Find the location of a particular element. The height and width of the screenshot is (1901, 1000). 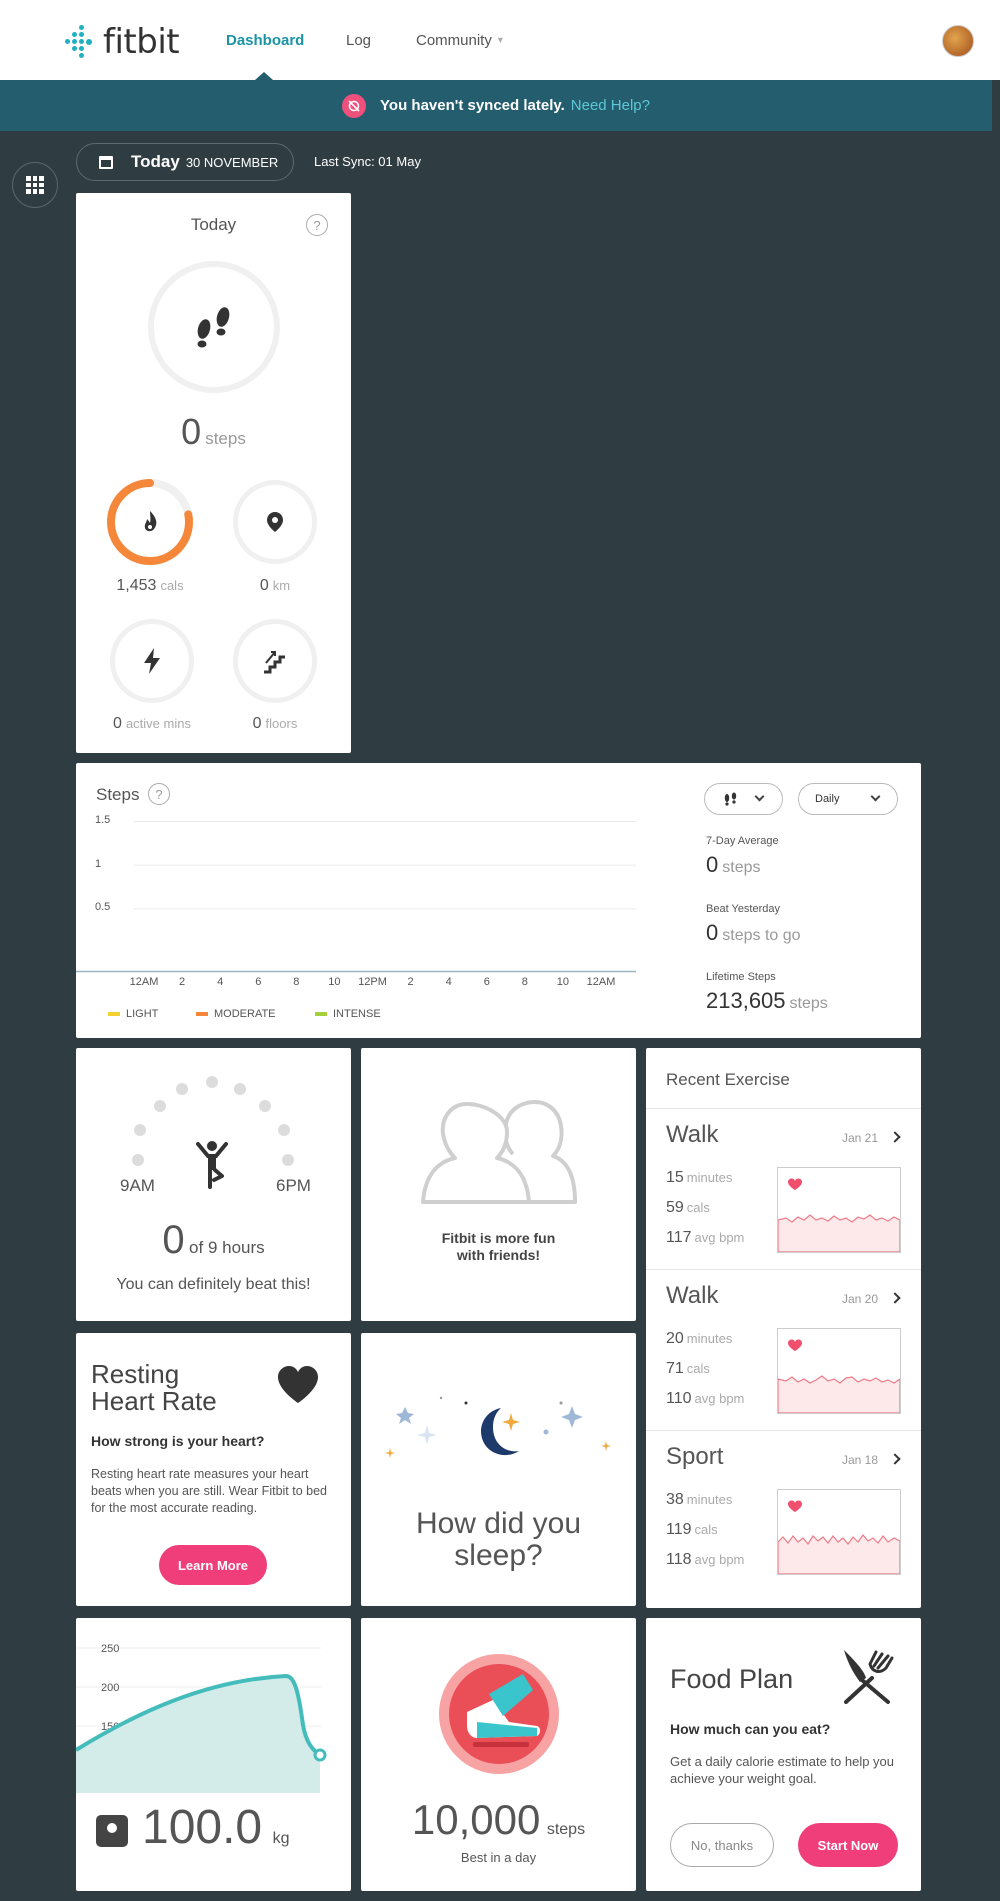

footprints-icon is located at coordinates (730, 799).